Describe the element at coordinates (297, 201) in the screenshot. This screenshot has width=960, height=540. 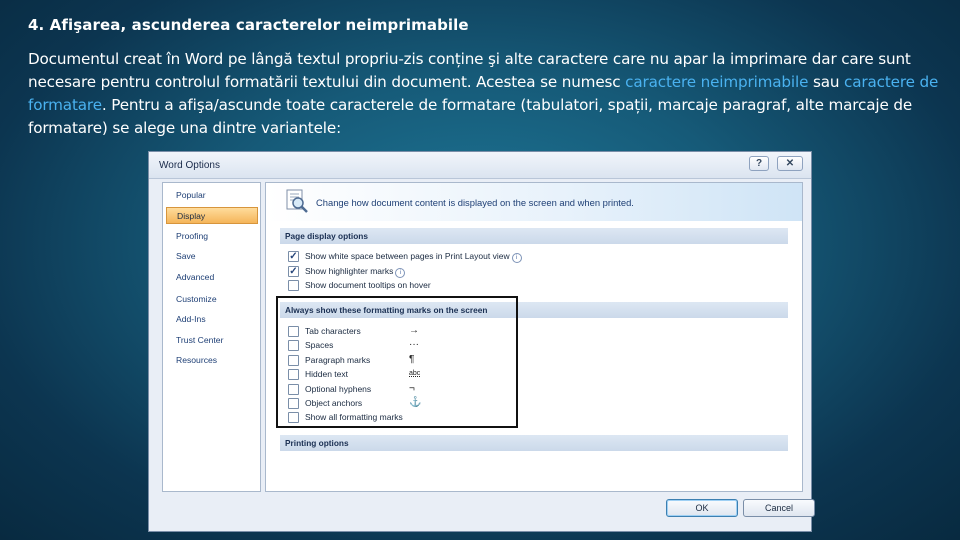
I see `magnifier-document-icon` at that location.